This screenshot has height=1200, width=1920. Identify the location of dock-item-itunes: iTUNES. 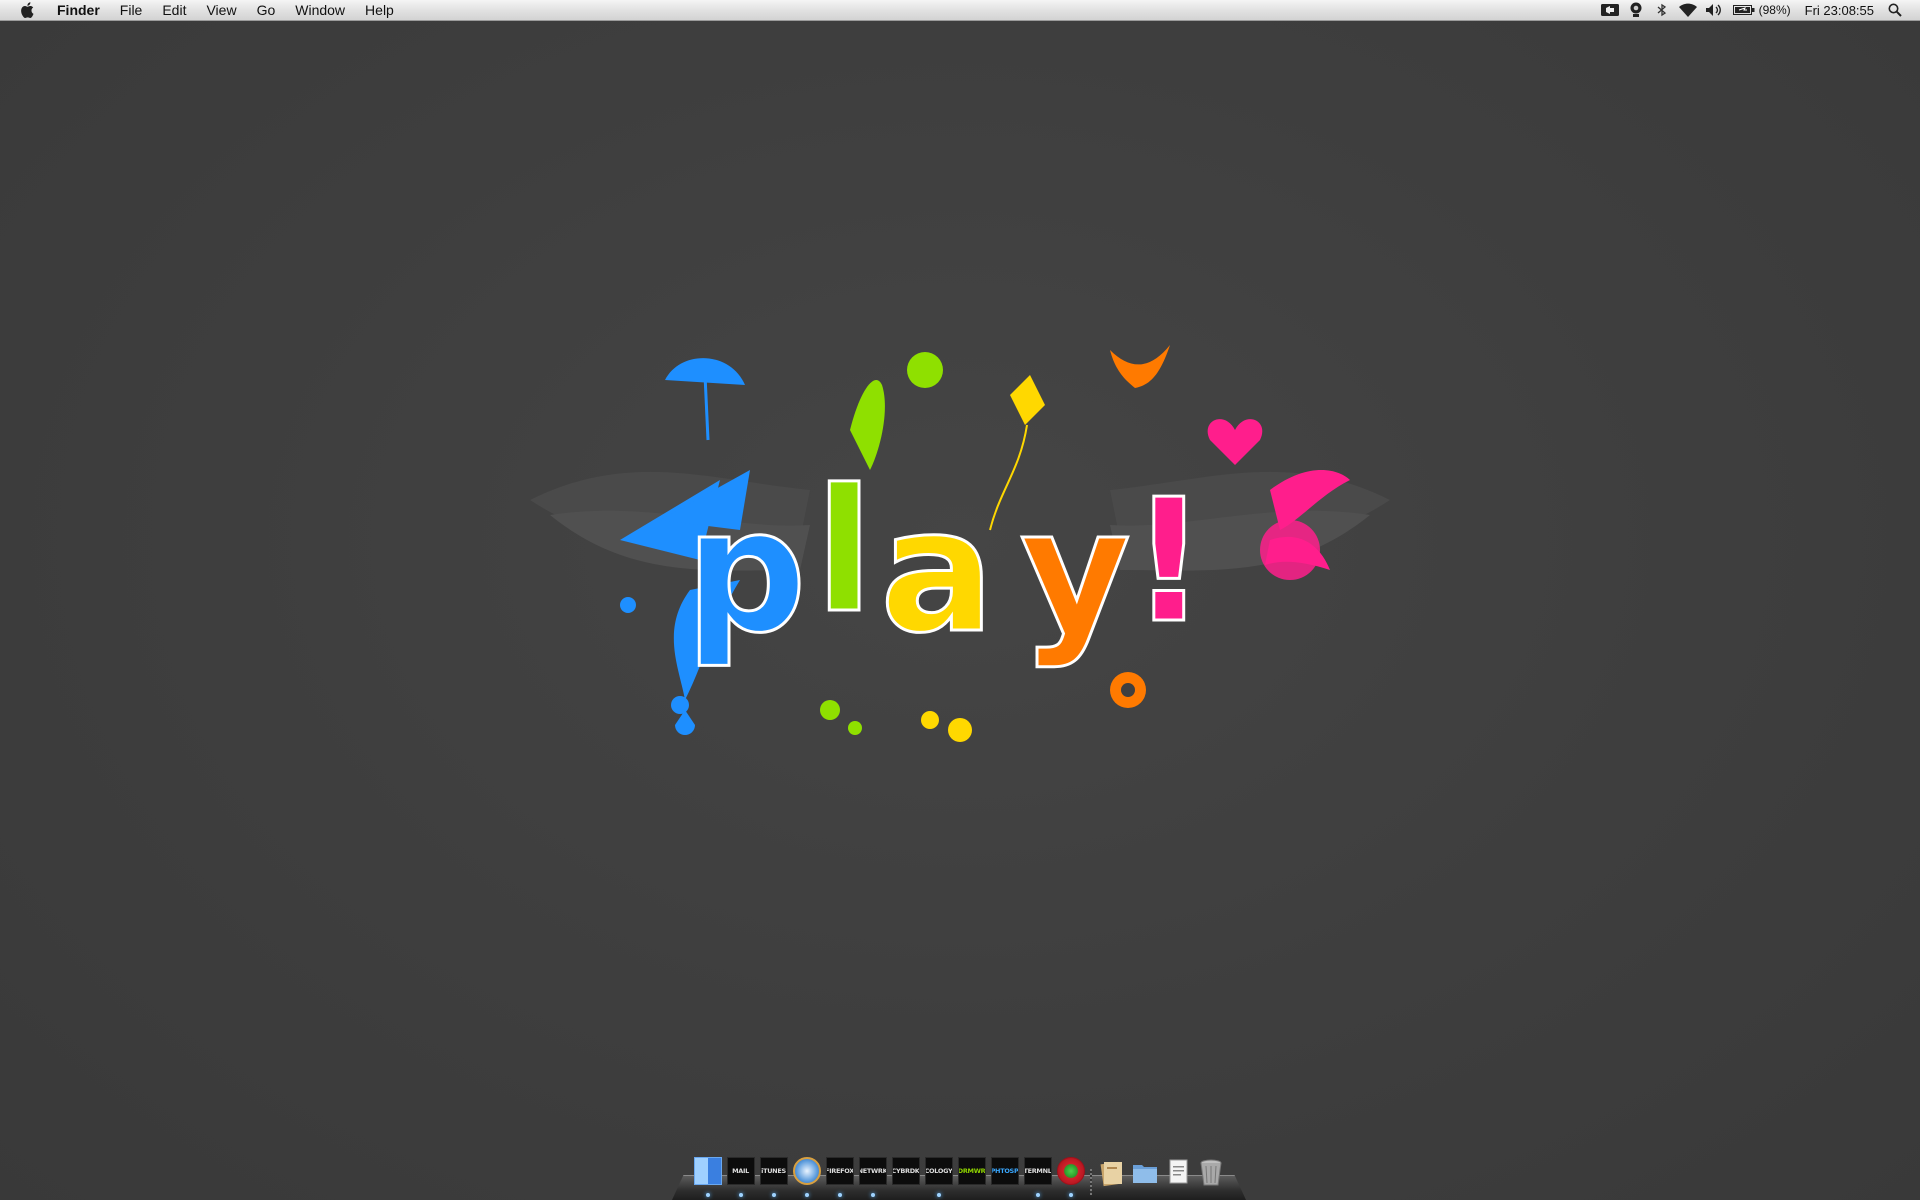
(774, 1177).